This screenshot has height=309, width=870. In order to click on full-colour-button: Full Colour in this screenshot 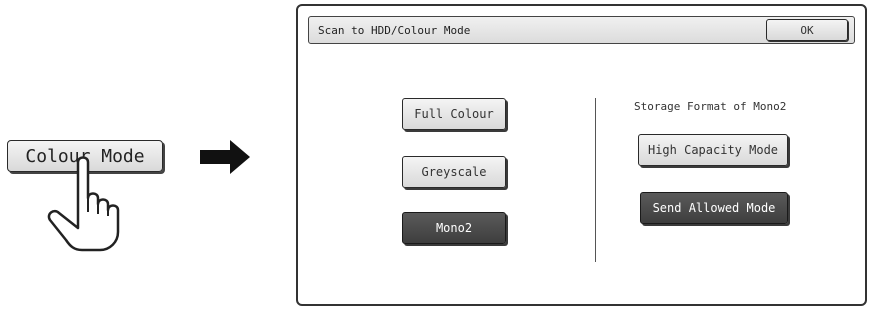, I will do `click(454, 114)`.